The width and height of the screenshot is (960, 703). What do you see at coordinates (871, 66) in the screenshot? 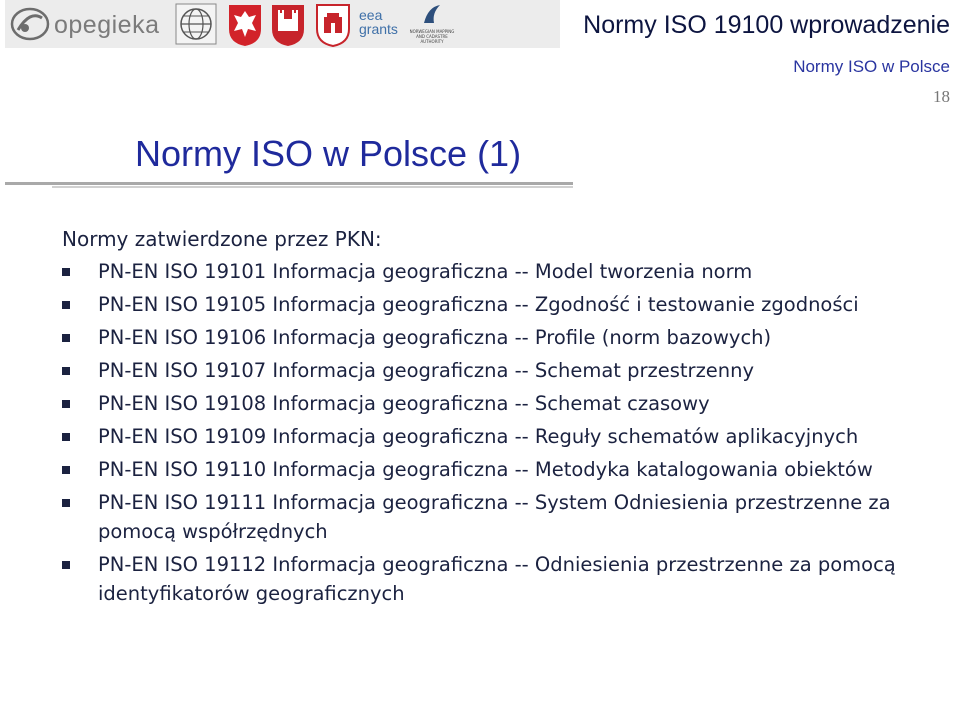
I see `section-subtitle: Normy ISO w Polsce` at bounding box center [871, 66].